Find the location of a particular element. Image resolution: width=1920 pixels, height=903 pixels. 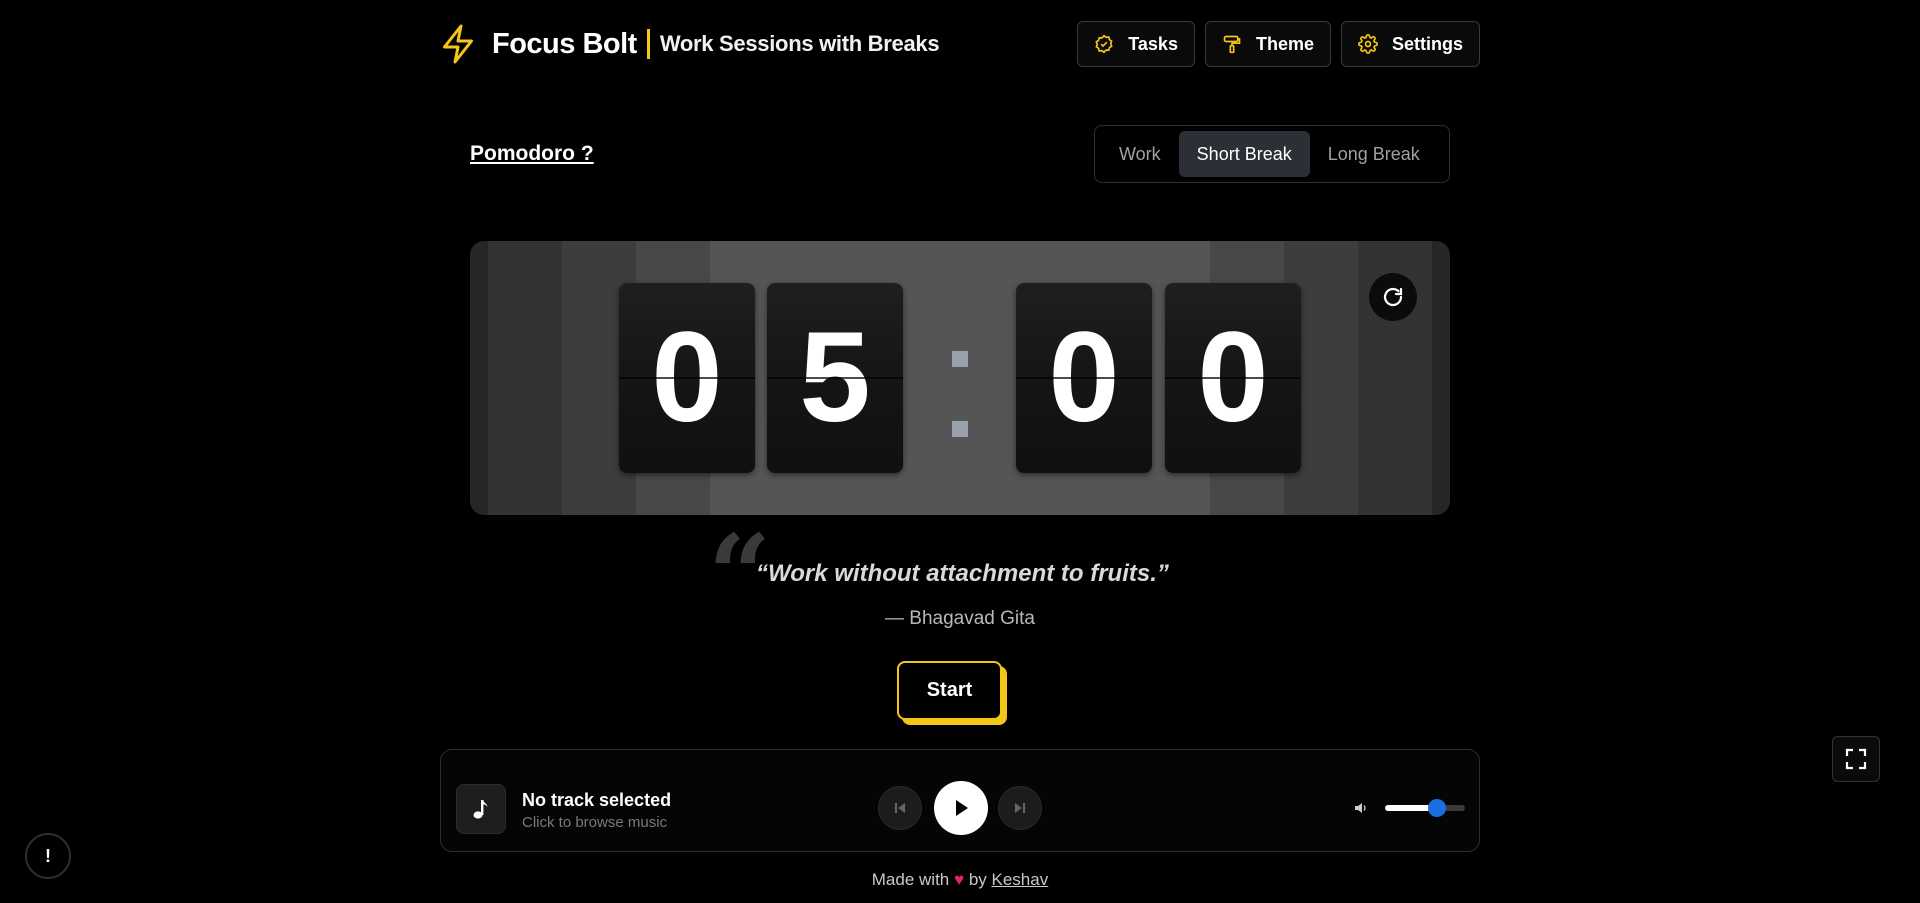

music-player: No track selected Click to browse music is located at coordinates (960, 800).